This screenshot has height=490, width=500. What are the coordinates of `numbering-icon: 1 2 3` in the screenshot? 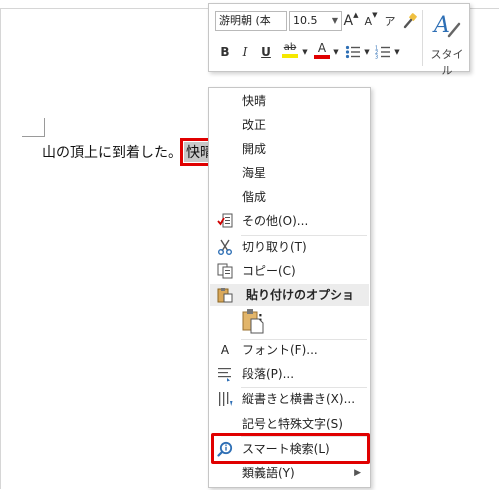 It's located at (382, 53).